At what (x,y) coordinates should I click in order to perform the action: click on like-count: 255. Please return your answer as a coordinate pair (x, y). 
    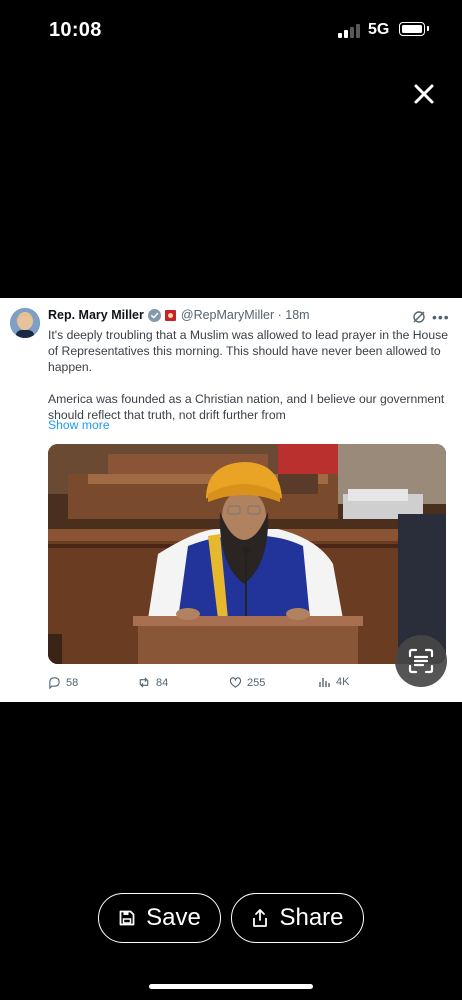
    Looking at the image, I should click on (256, 682).